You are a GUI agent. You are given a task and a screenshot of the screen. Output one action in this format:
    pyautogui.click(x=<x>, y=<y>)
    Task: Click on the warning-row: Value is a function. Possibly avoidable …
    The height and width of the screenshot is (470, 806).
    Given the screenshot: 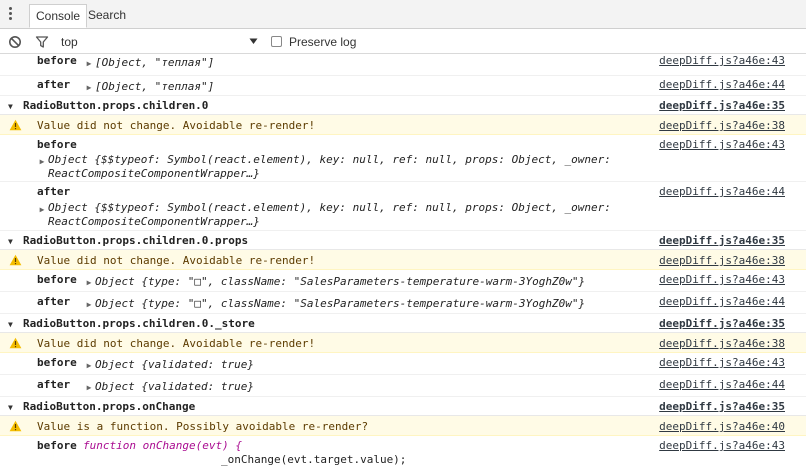 What is the action you would take?
    pyautogui.click(x=403, y=426)
    